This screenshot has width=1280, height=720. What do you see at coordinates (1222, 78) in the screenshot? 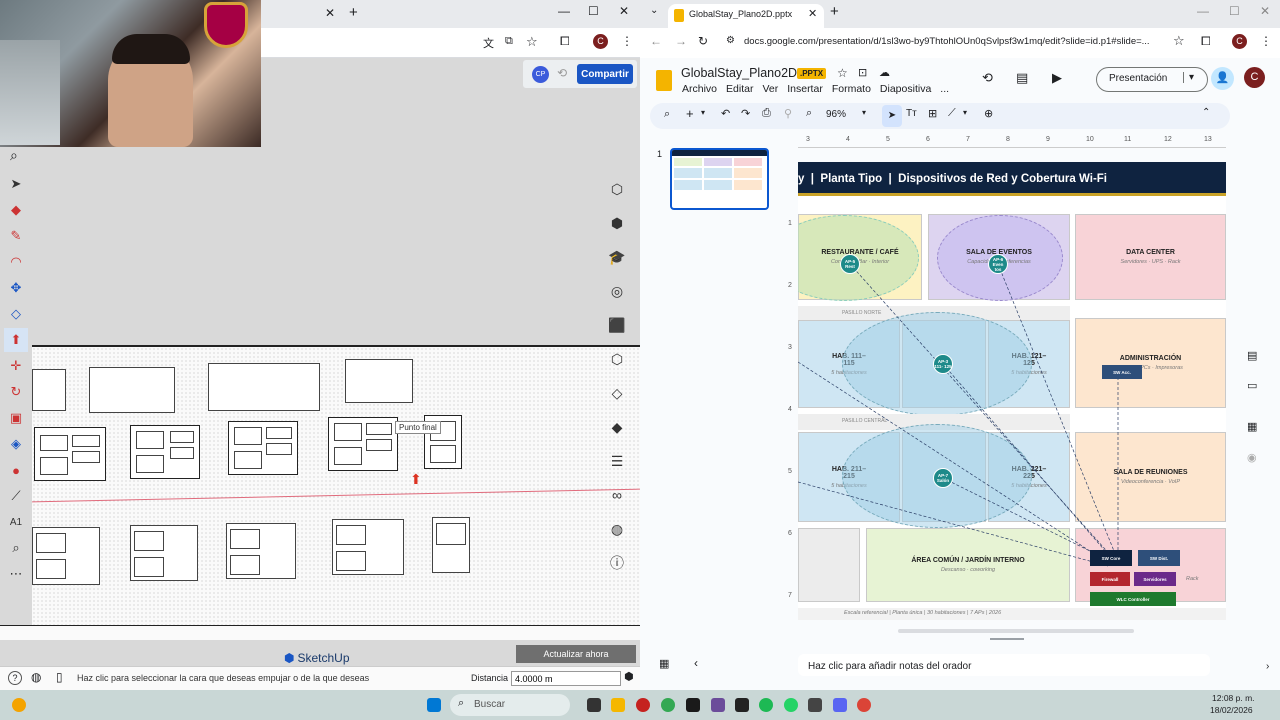
I see `share-person-icon: 👤` at bounding box center [1222, 78].